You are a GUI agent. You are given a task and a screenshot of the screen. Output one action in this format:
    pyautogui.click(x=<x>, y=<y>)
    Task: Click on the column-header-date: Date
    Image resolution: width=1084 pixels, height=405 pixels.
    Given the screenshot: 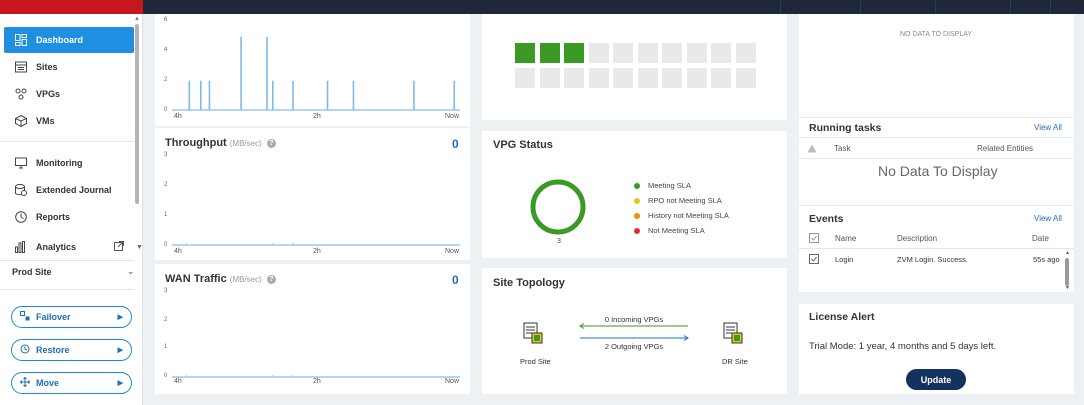 What is the action you would take?
    pyautogui.click(x=1040, y=238)
    